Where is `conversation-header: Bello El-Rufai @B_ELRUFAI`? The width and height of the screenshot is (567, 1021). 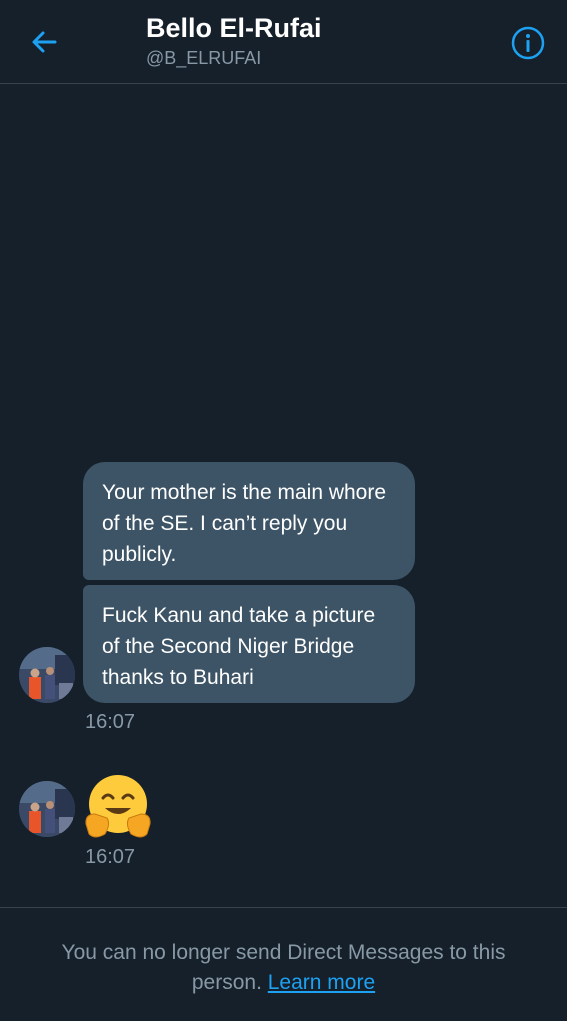
conversation-header: Bello El-Rufai @B_ELRUFAI is located at coordinates (283, 42).